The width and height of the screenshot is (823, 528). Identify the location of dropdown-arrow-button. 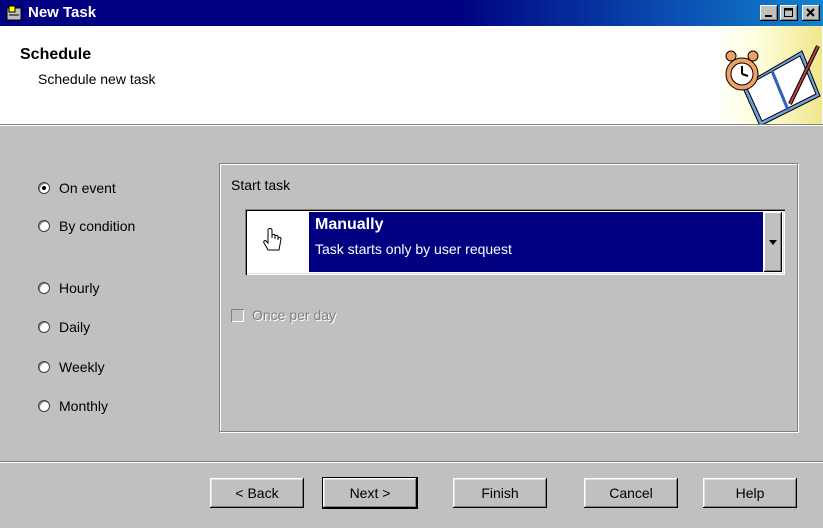
(773, 242).